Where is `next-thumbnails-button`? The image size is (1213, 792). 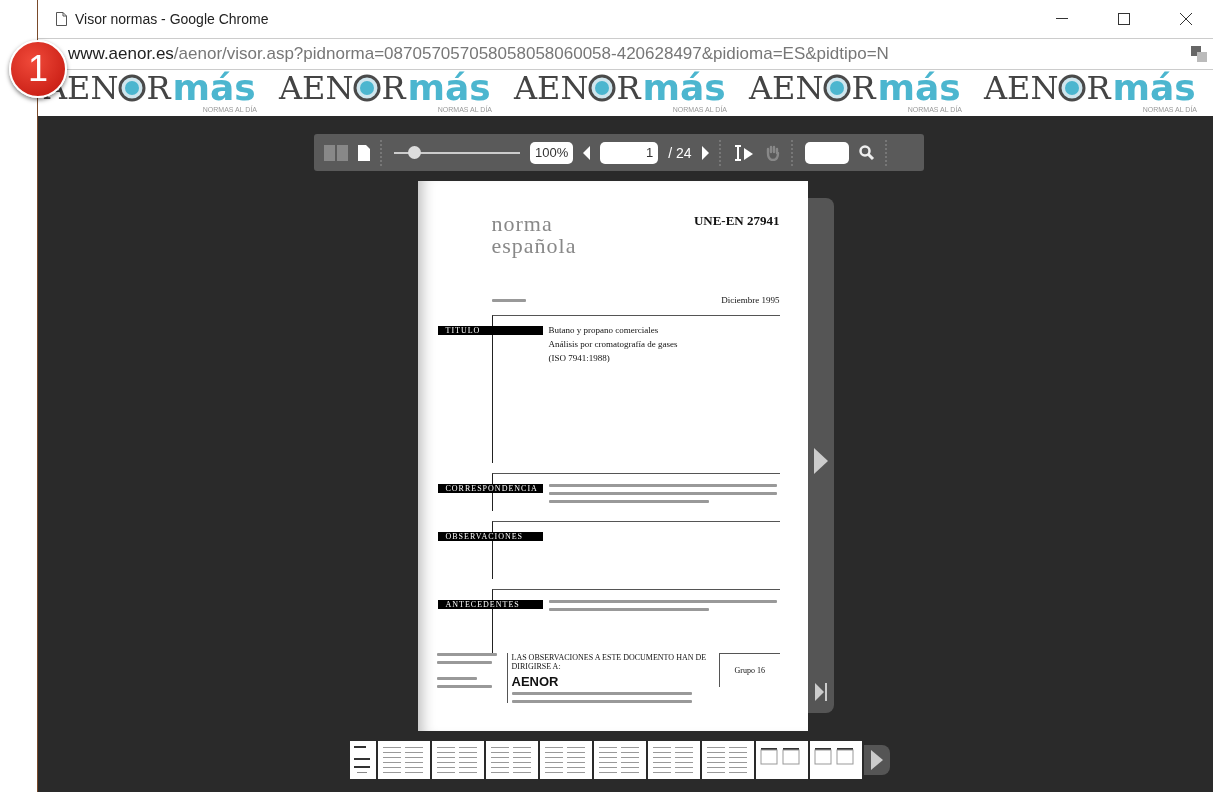
next-thumbnails-button is located at coordinates (877, 760).